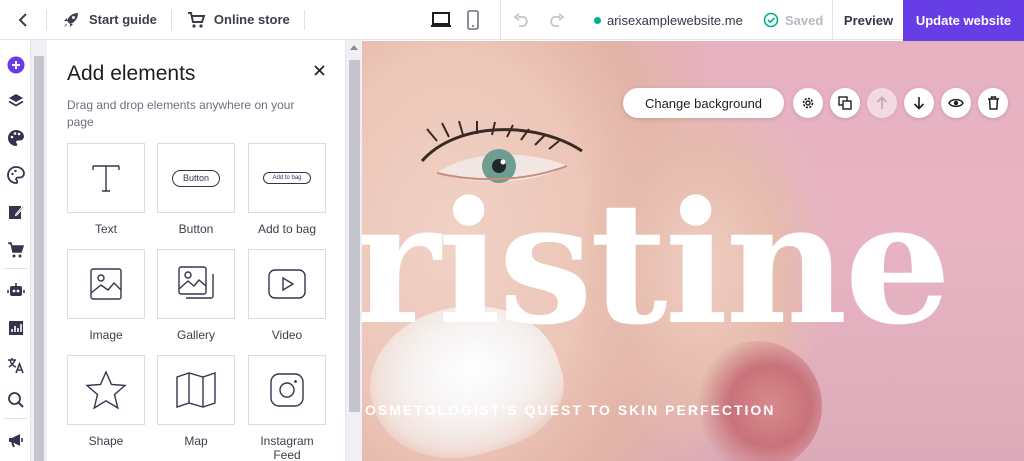  Describe the element at coordinates (15, 100) in the screenshot. I see `layers-icon` at that location.